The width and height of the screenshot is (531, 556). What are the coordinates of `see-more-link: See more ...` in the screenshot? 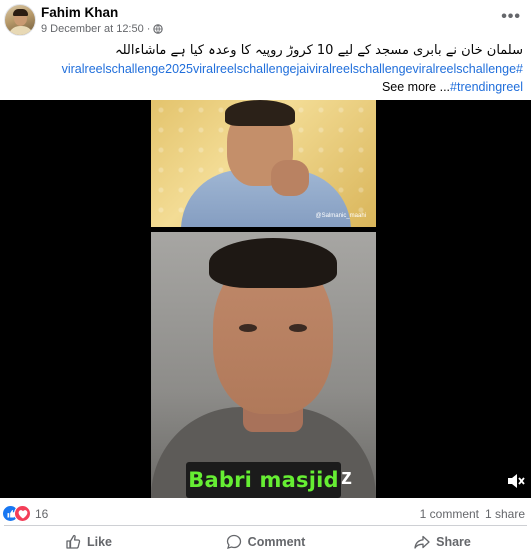 It's located at (416, 87).